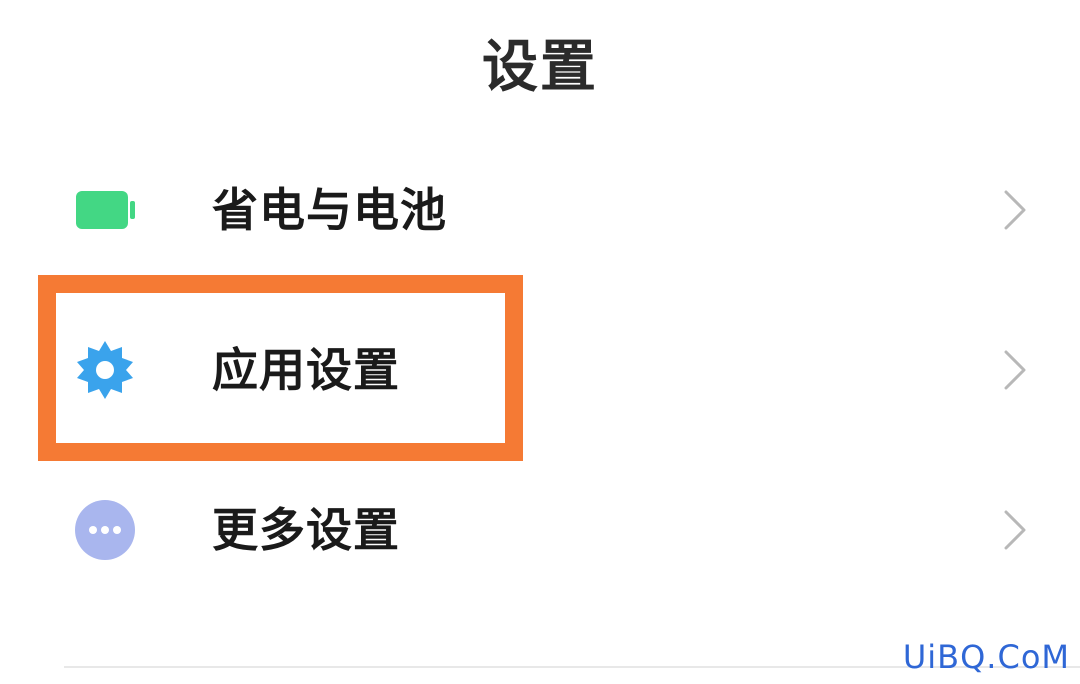 The height and width of the screenshot is (684, 1080). I want to click on watermark: UiBQ.CoM, so click(986, 657).